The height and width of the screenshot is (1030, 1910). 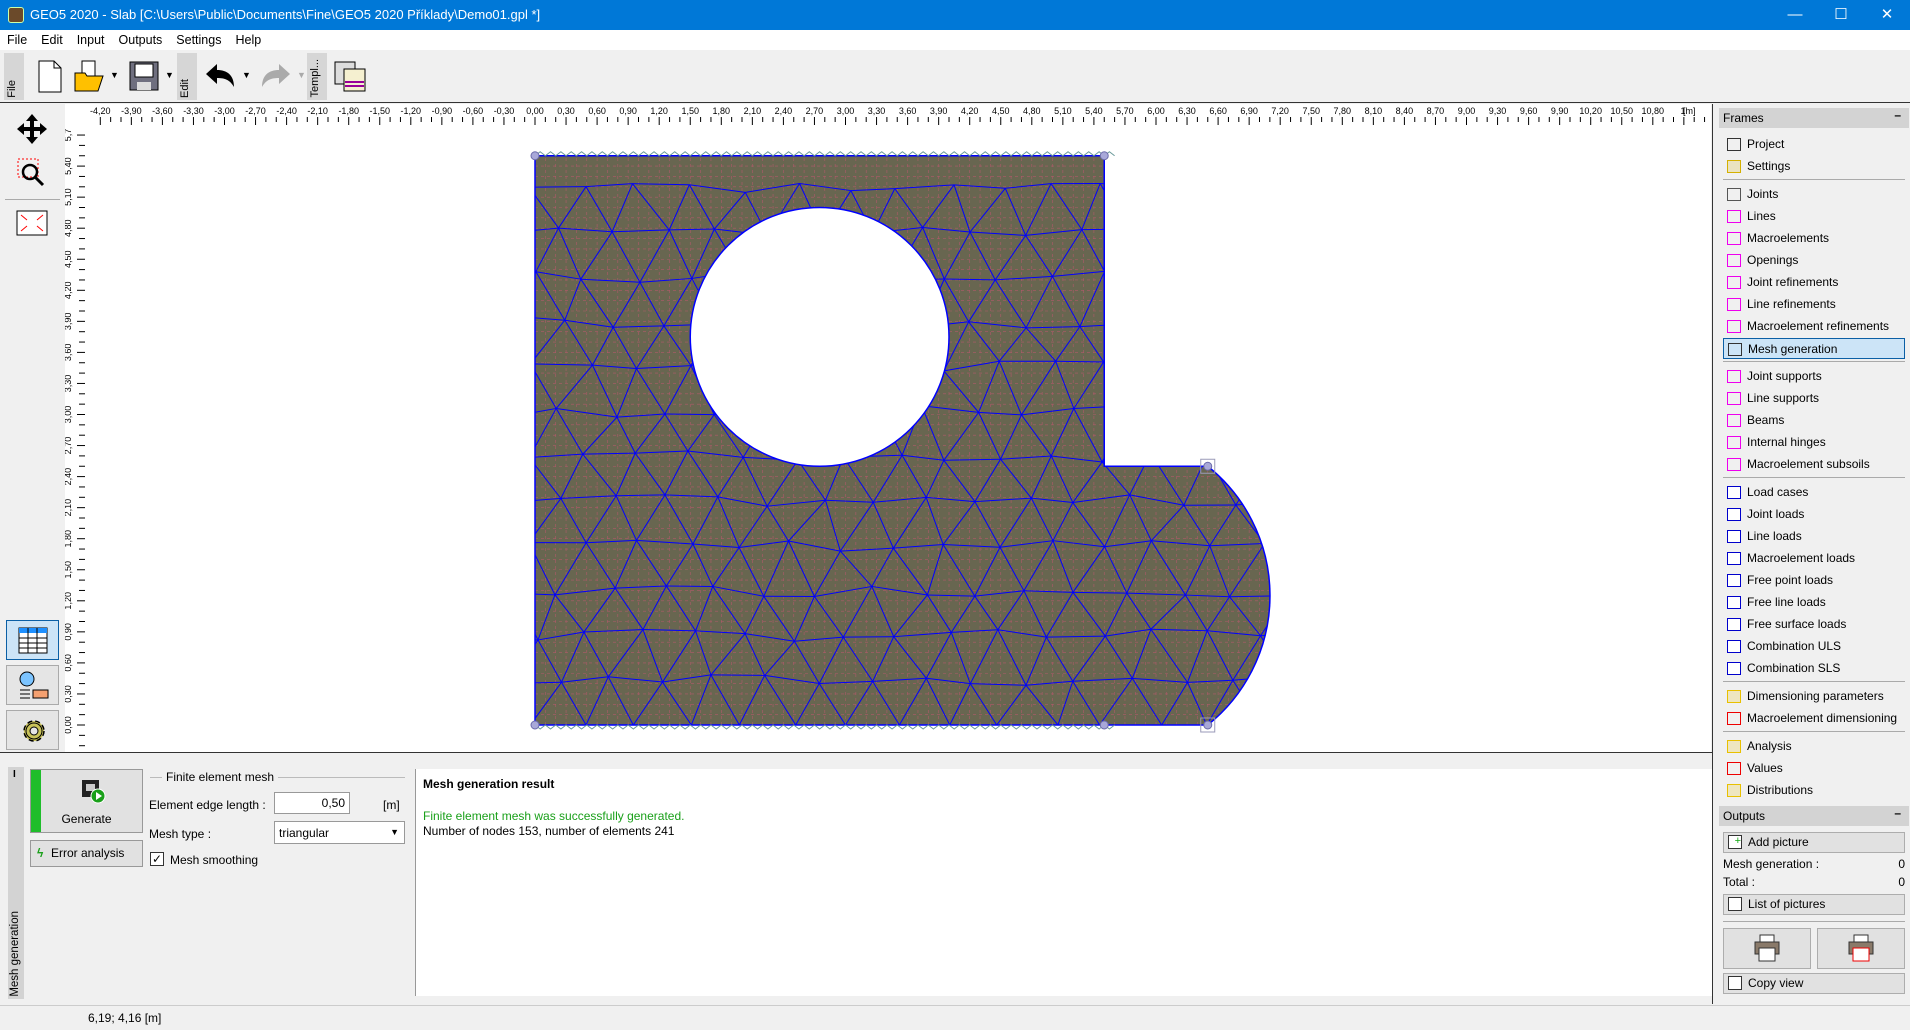 I want to click on open-dropdown-icon: ▼, so click(x=114, y=75).